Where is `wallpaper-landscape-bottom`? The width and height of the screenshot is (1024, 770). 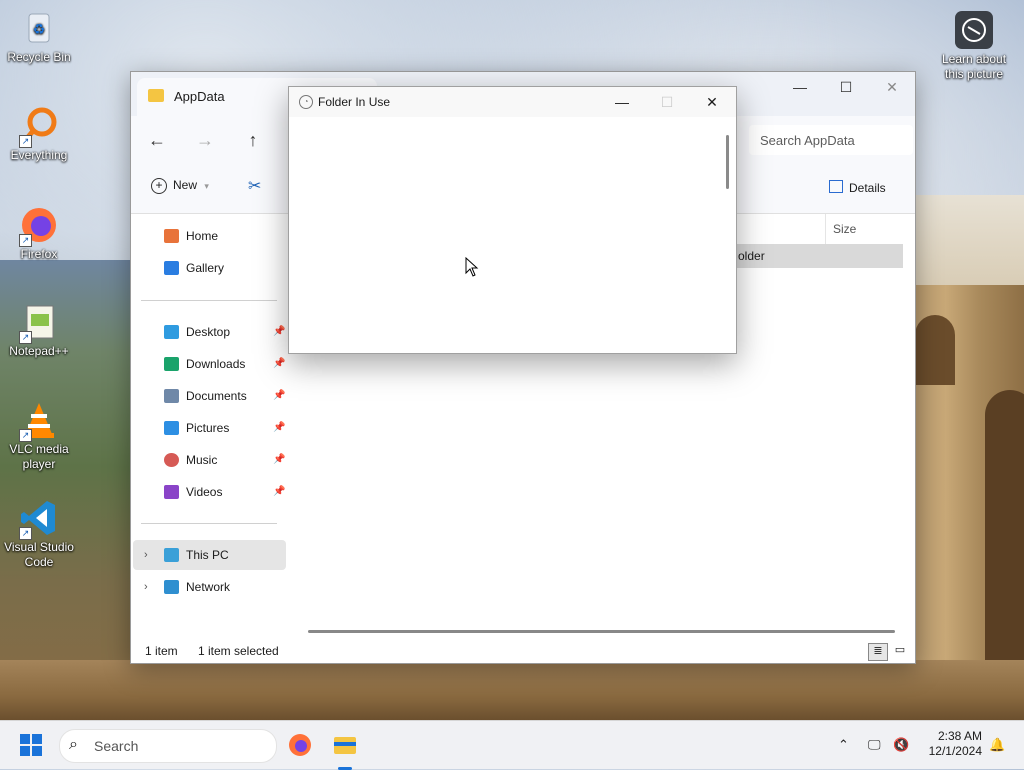
wallpaper-landscape-bottom is located at coordinates (512, 690).